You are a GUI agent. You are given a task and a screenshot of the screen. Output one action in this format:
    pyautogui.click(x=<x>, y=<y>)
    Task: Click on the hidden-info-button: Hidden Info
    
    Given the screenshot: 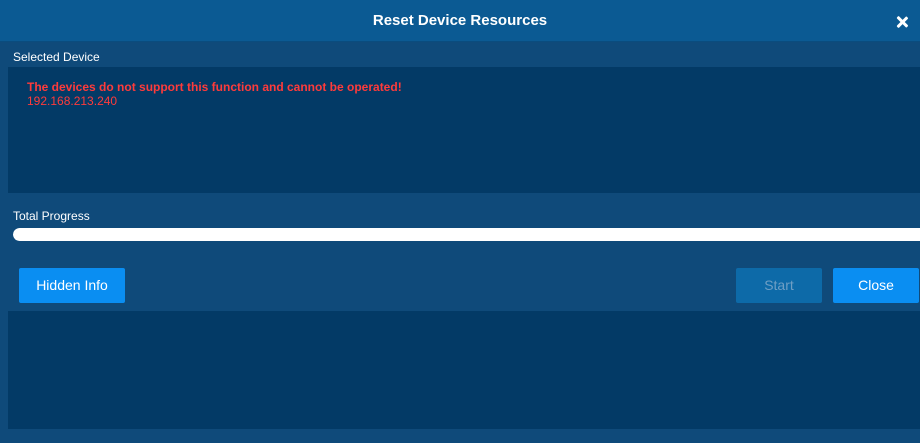 What is the action you would take?
    pyautogui.click(x=72, y=285)
    